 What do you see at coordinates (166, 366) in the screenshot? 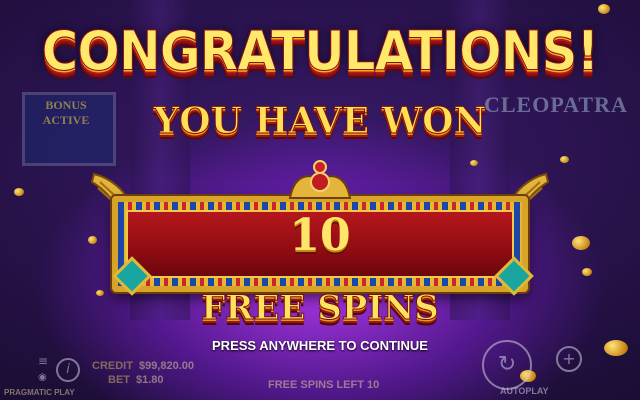
I see `credit-value: $99,820.00` at bounding box center [166, 366].